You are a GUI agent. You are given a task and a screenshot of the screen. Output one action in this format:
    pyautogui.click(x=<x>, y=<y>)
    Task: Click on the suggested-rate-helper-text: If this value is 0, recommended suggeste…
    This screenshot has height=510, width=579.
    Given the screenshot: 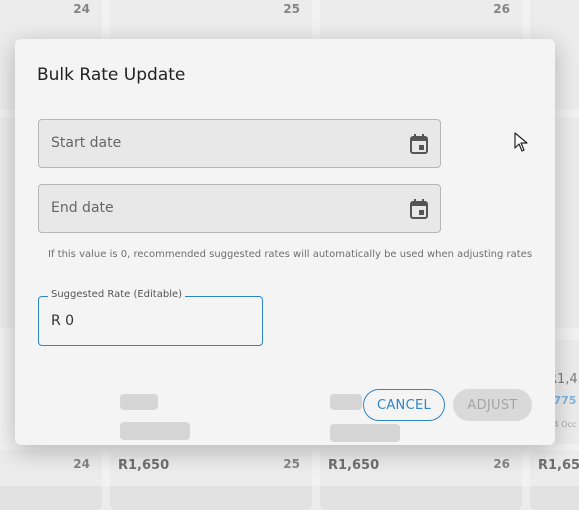 What is the action you would take?
    pyautogui.click(x=290, y=254)
    